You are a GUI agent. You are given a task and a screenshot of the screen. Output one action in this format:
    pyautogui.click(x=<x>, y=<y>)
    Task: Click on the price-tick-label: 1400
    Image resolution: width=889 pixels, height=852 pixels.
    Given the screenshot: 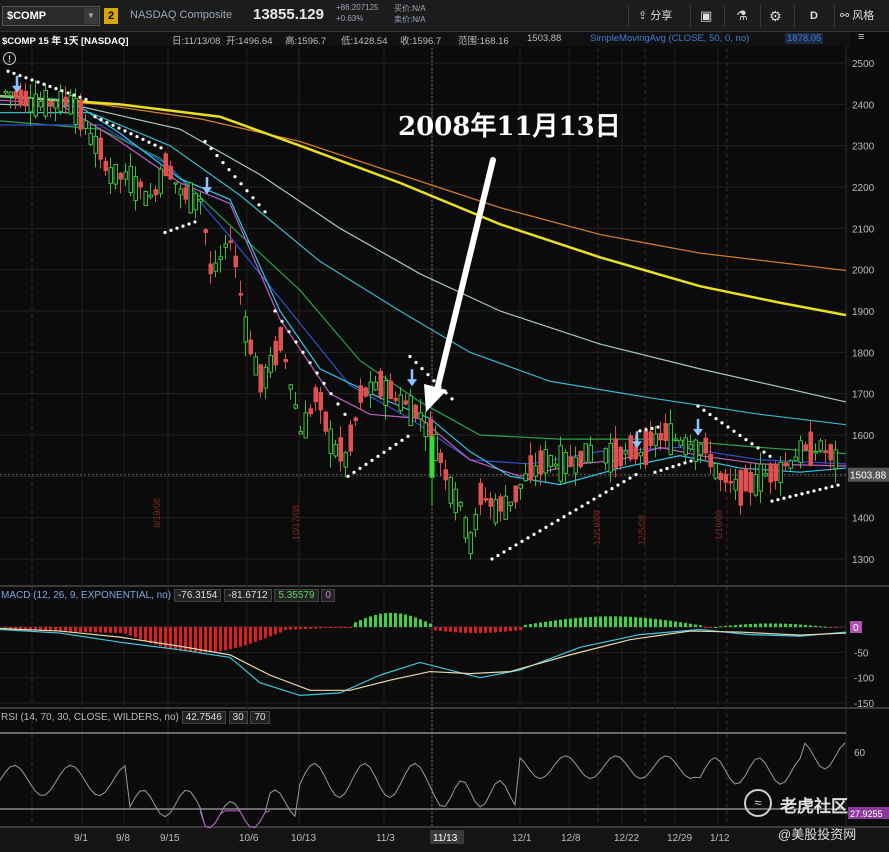 What is the action you would take?
    pyautogui.click(x=863, y=519)
    